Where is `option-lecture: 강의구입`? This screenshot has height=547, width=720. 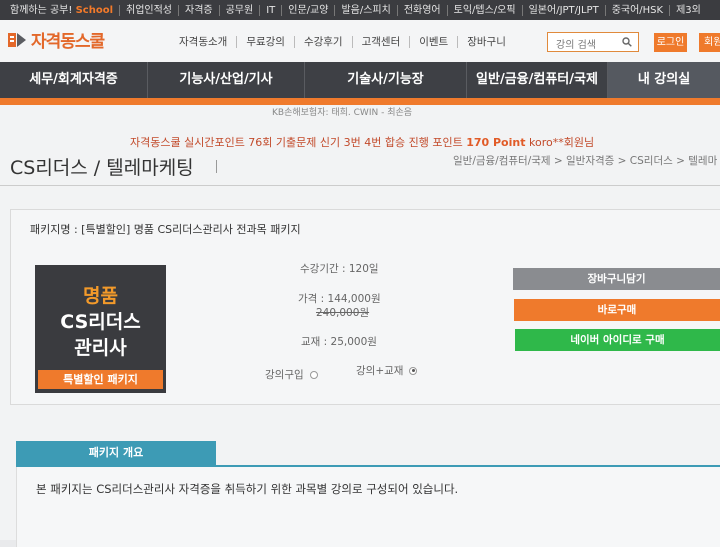
option-lecture: 강의구입 is located at coordinates (291, 374).